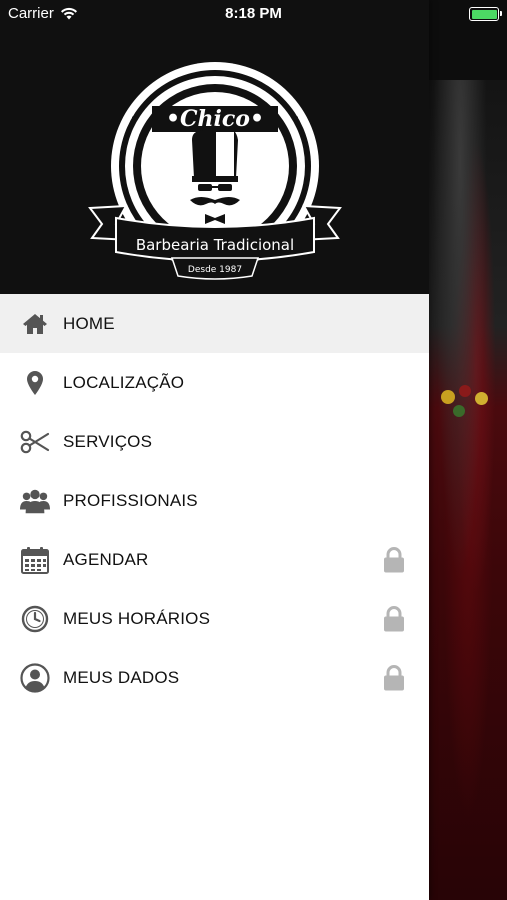 The image size is (507, 900). What do you see at coordinates (214, 382) in the screenshot?
I see `menu-item-localizacao: LOCALIZAÇÃO` at bounding box center [214, 382].